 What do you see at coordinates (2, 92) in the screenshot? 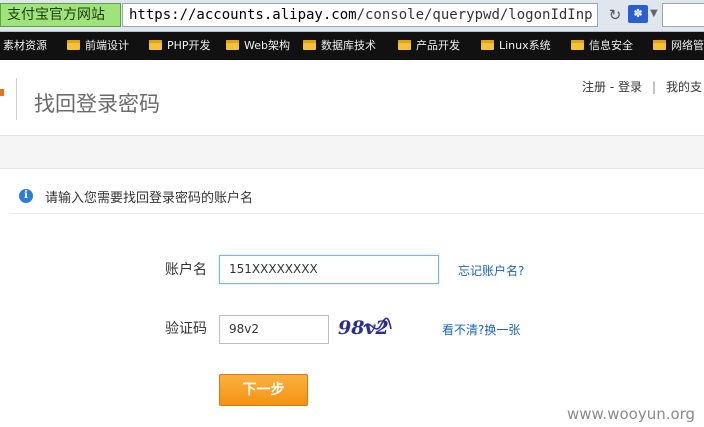
I see `logo-fragment` at bounding box center [2, 92].